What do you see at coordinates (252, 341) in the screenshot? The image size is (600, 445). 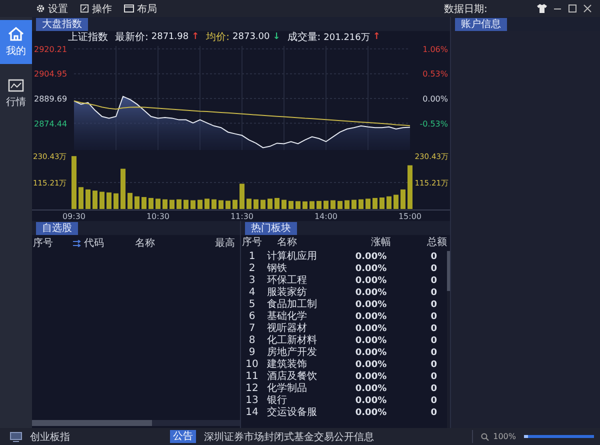 I see `table-cell-text: 8` at bounding box center [252, 341].